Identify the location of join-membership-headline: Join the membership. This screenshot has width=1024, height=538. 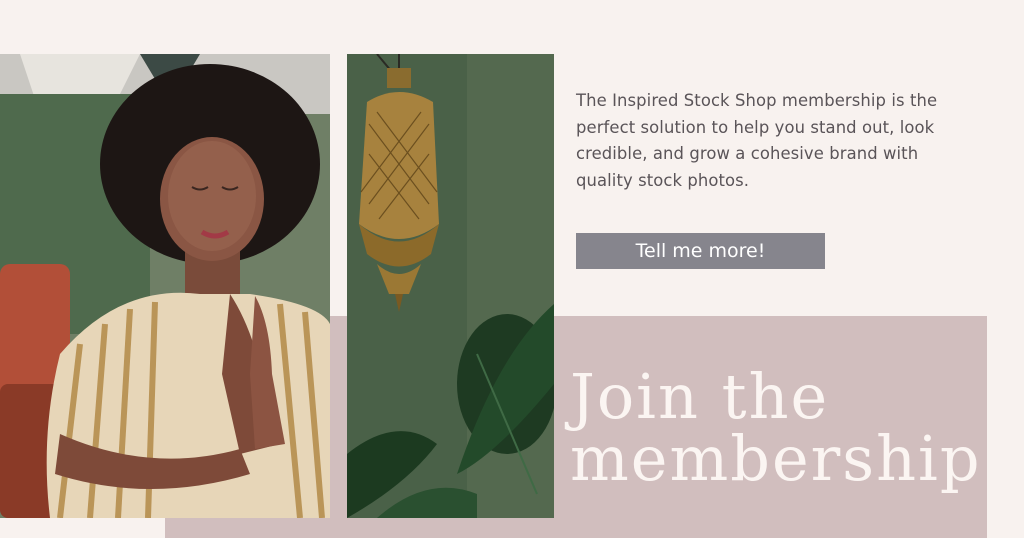
(776, 428).